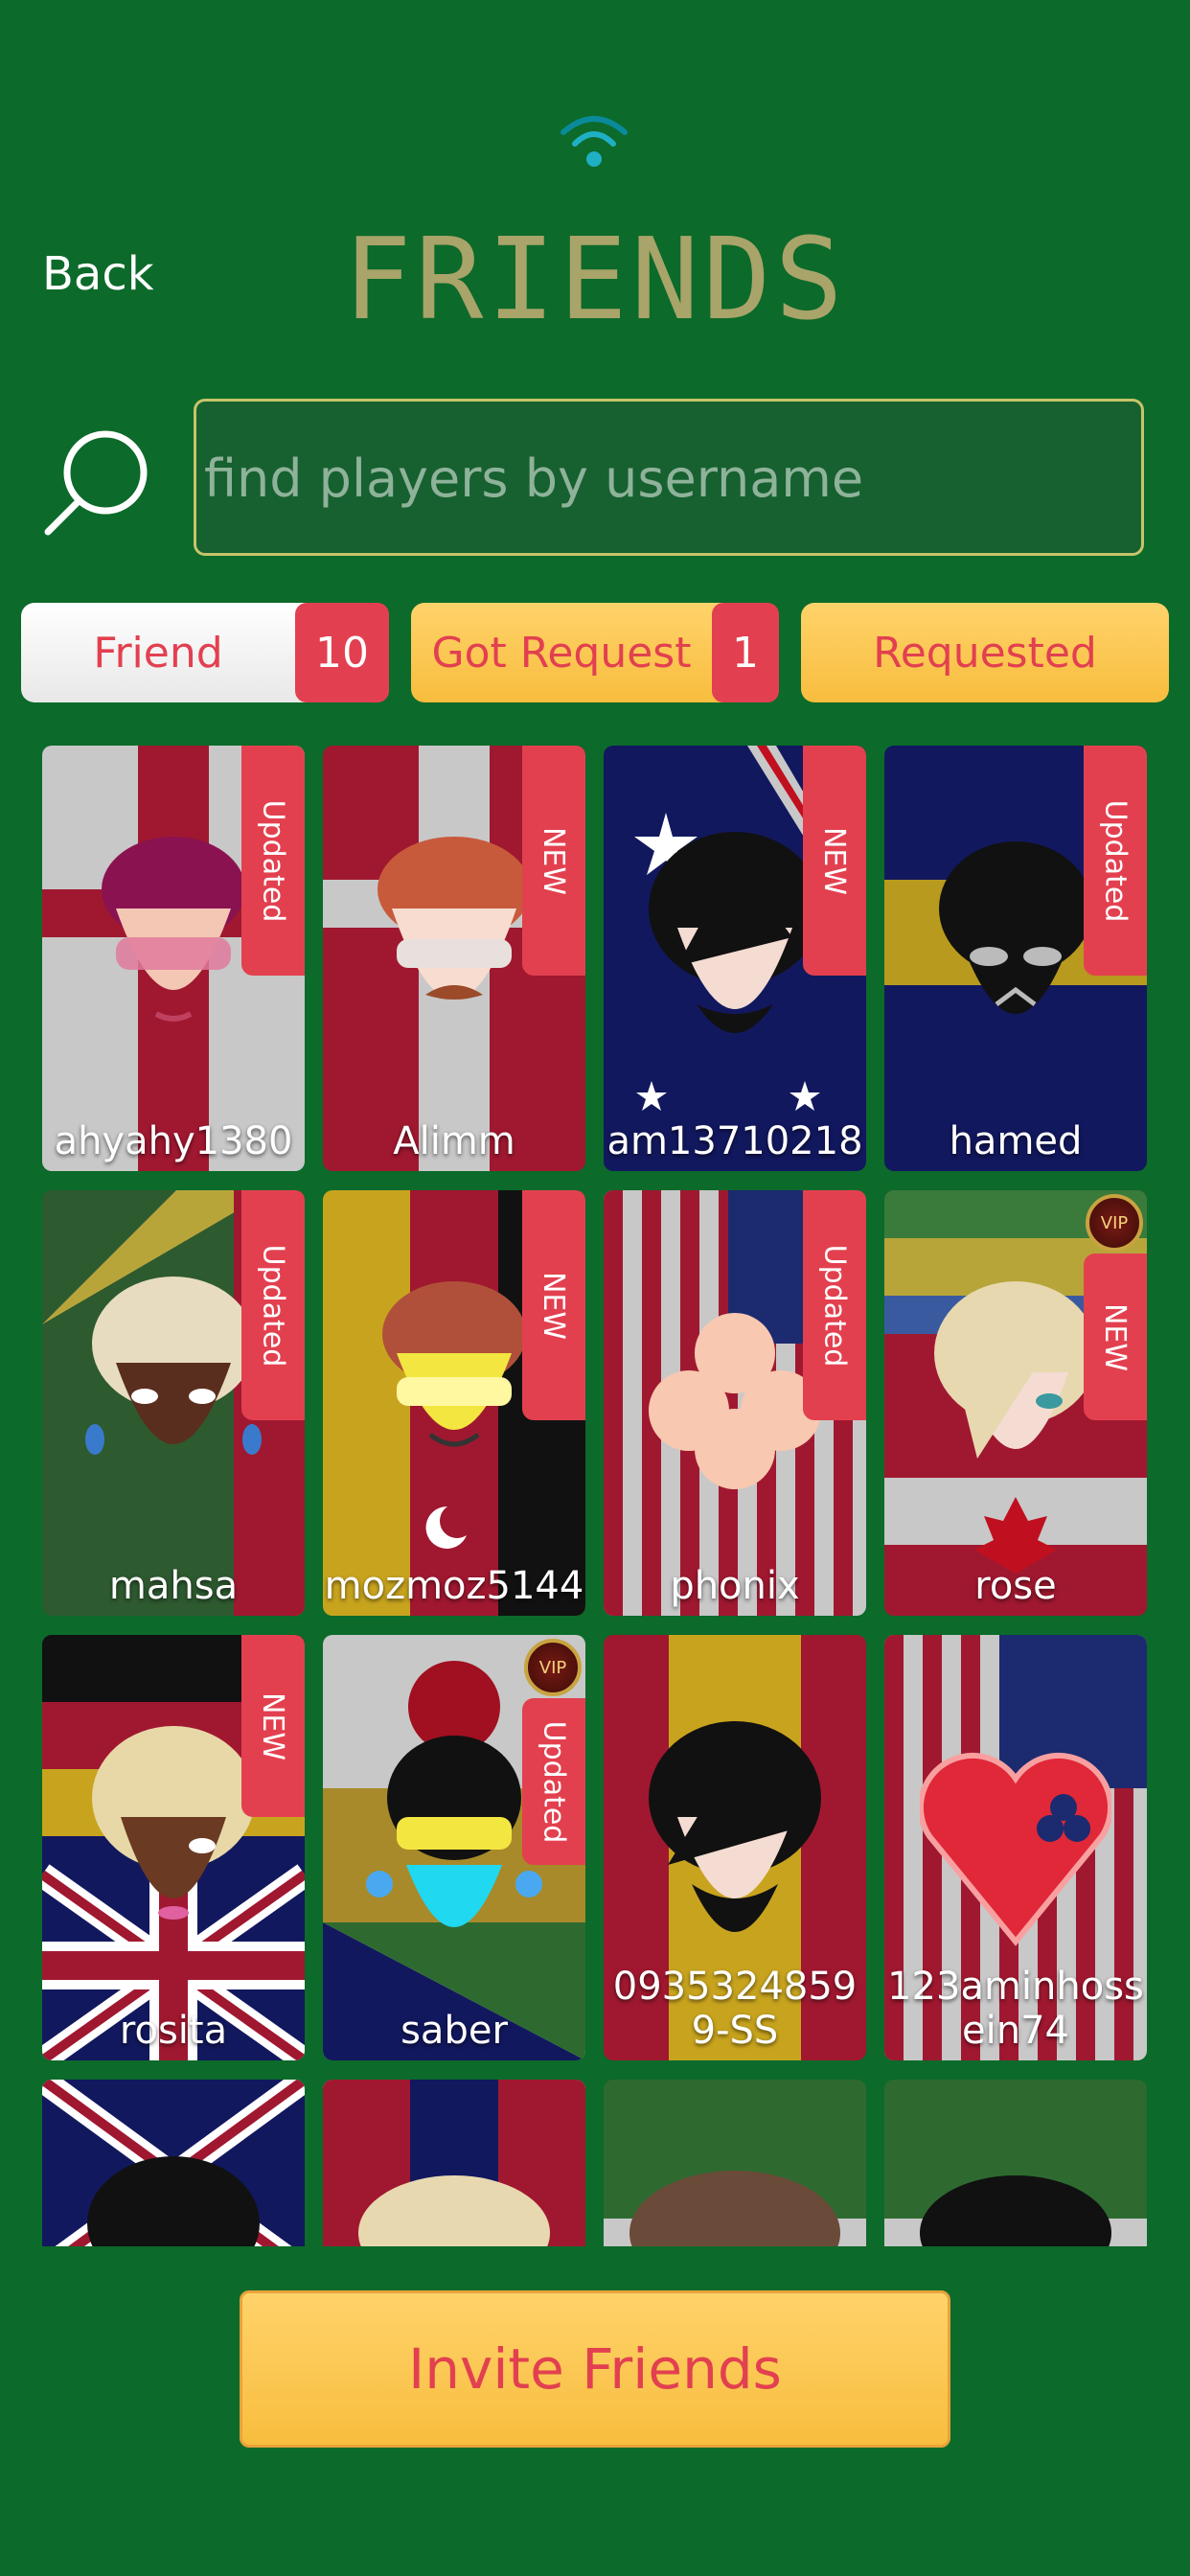 This screenshot has height=2576, width=1190. I want to click on friend-card: NEW Alimm, so click(454, 958).